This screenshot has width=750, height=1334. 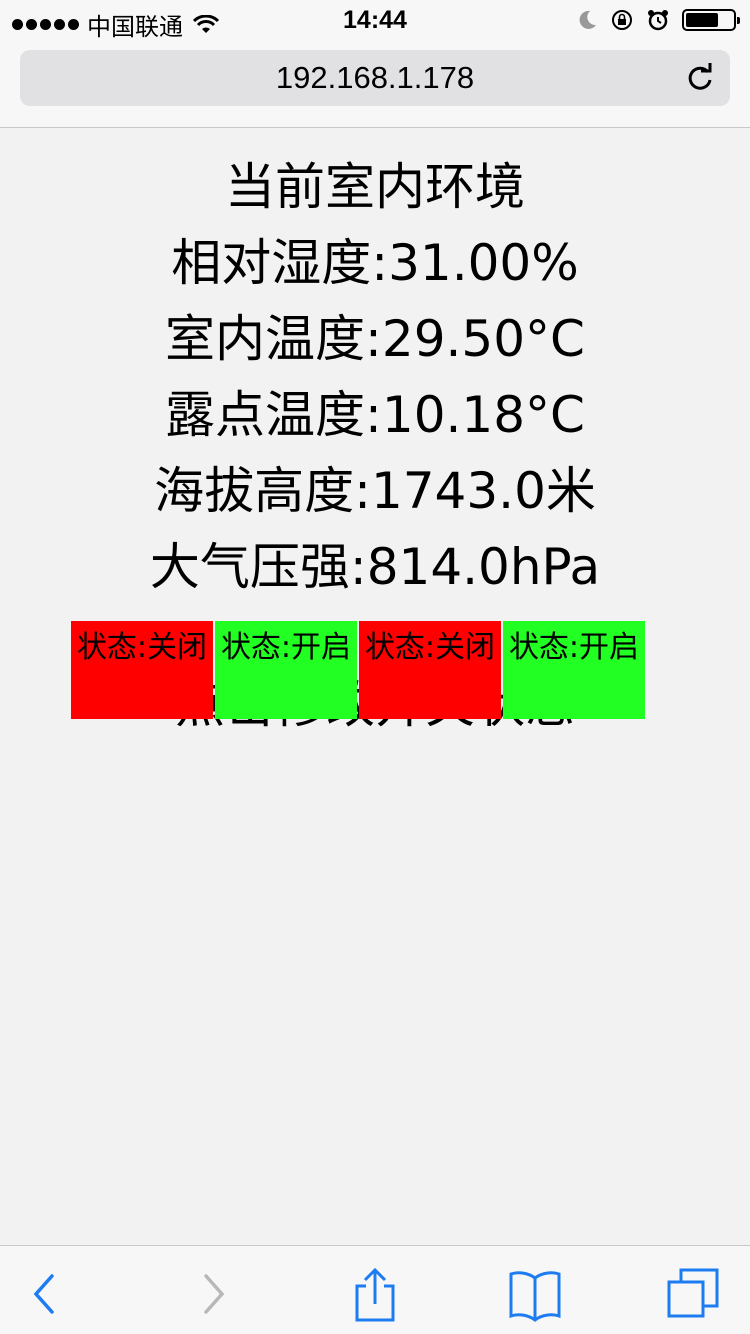 I want to click on status-bar: 中国联通 14:44, so click(x=375, y=20).